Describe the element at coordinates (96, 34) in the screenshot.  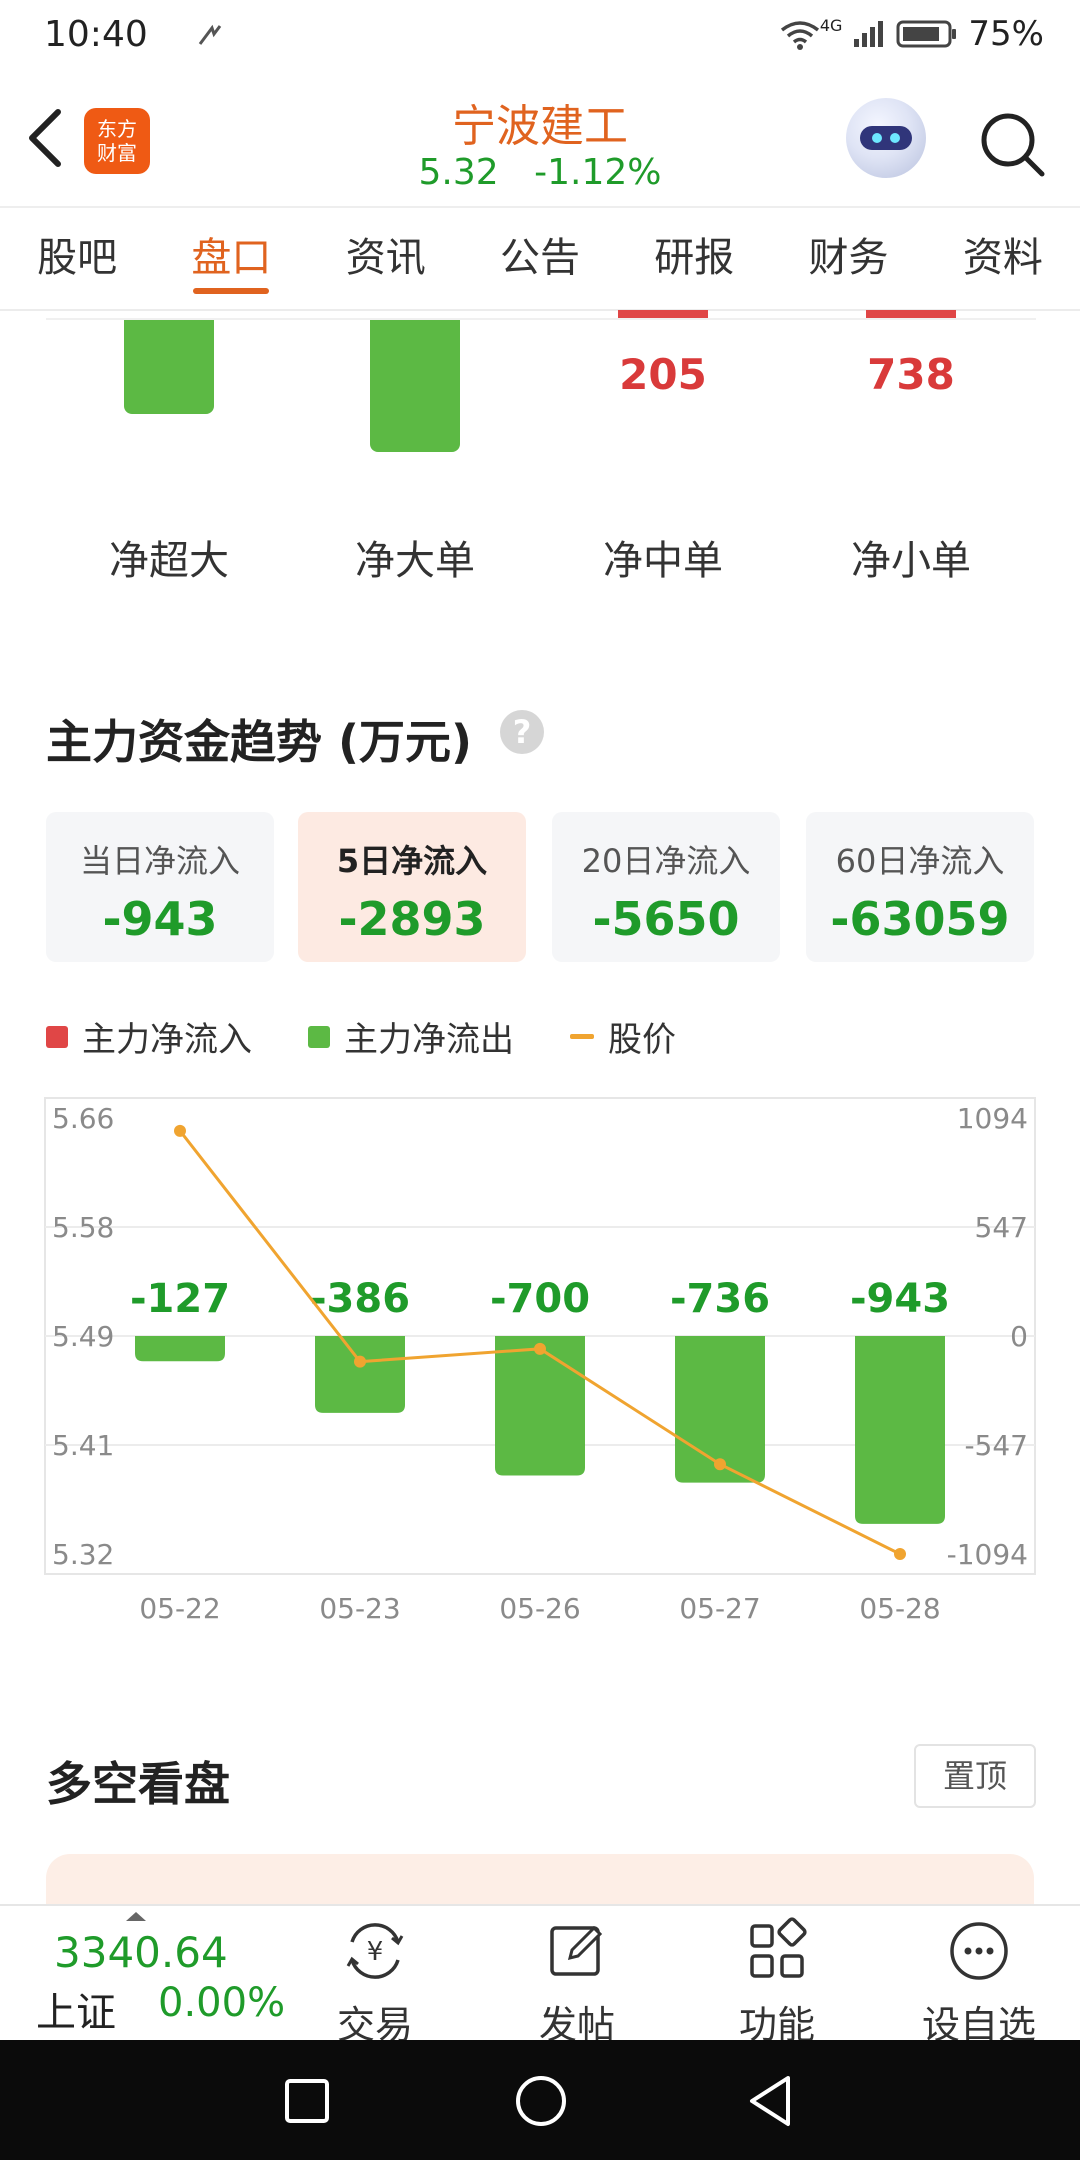
I see `status-time: 10:40` at that location.